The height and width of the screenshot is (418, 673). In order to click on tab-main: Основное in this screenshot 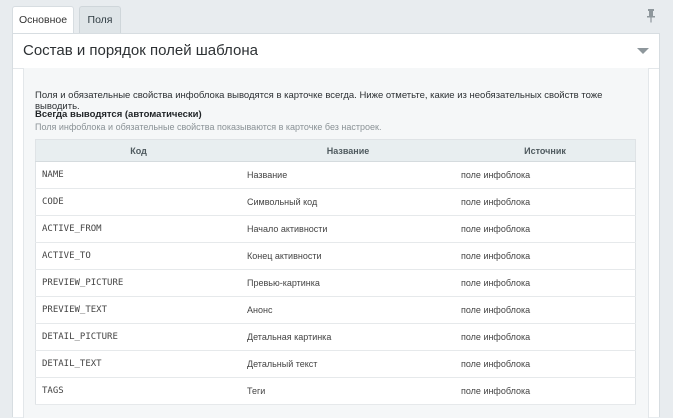, I will do `click(43, 19)`.